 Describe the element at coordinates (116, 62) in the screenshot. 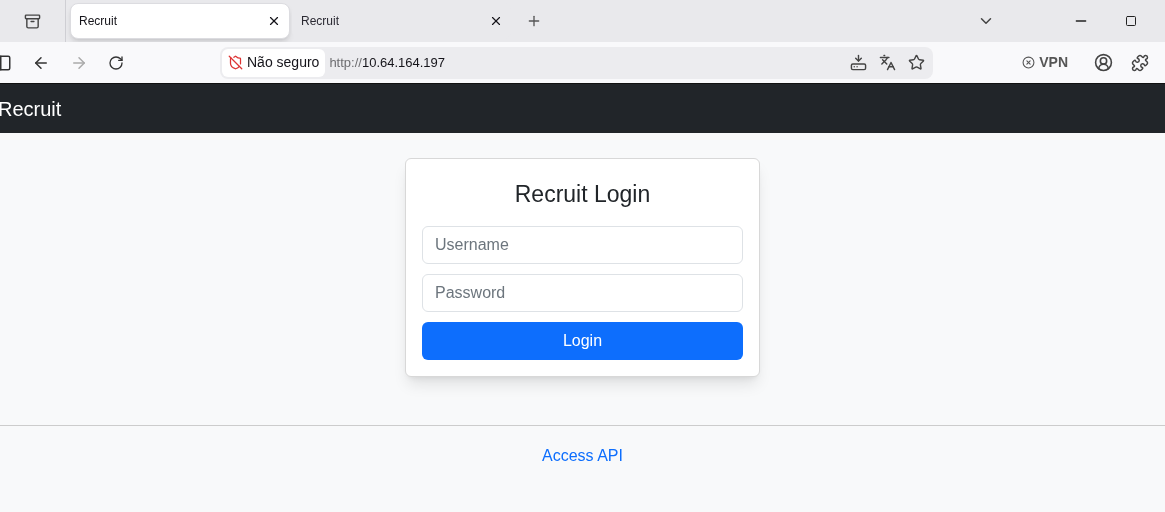

I see `reload-icon` at that location.